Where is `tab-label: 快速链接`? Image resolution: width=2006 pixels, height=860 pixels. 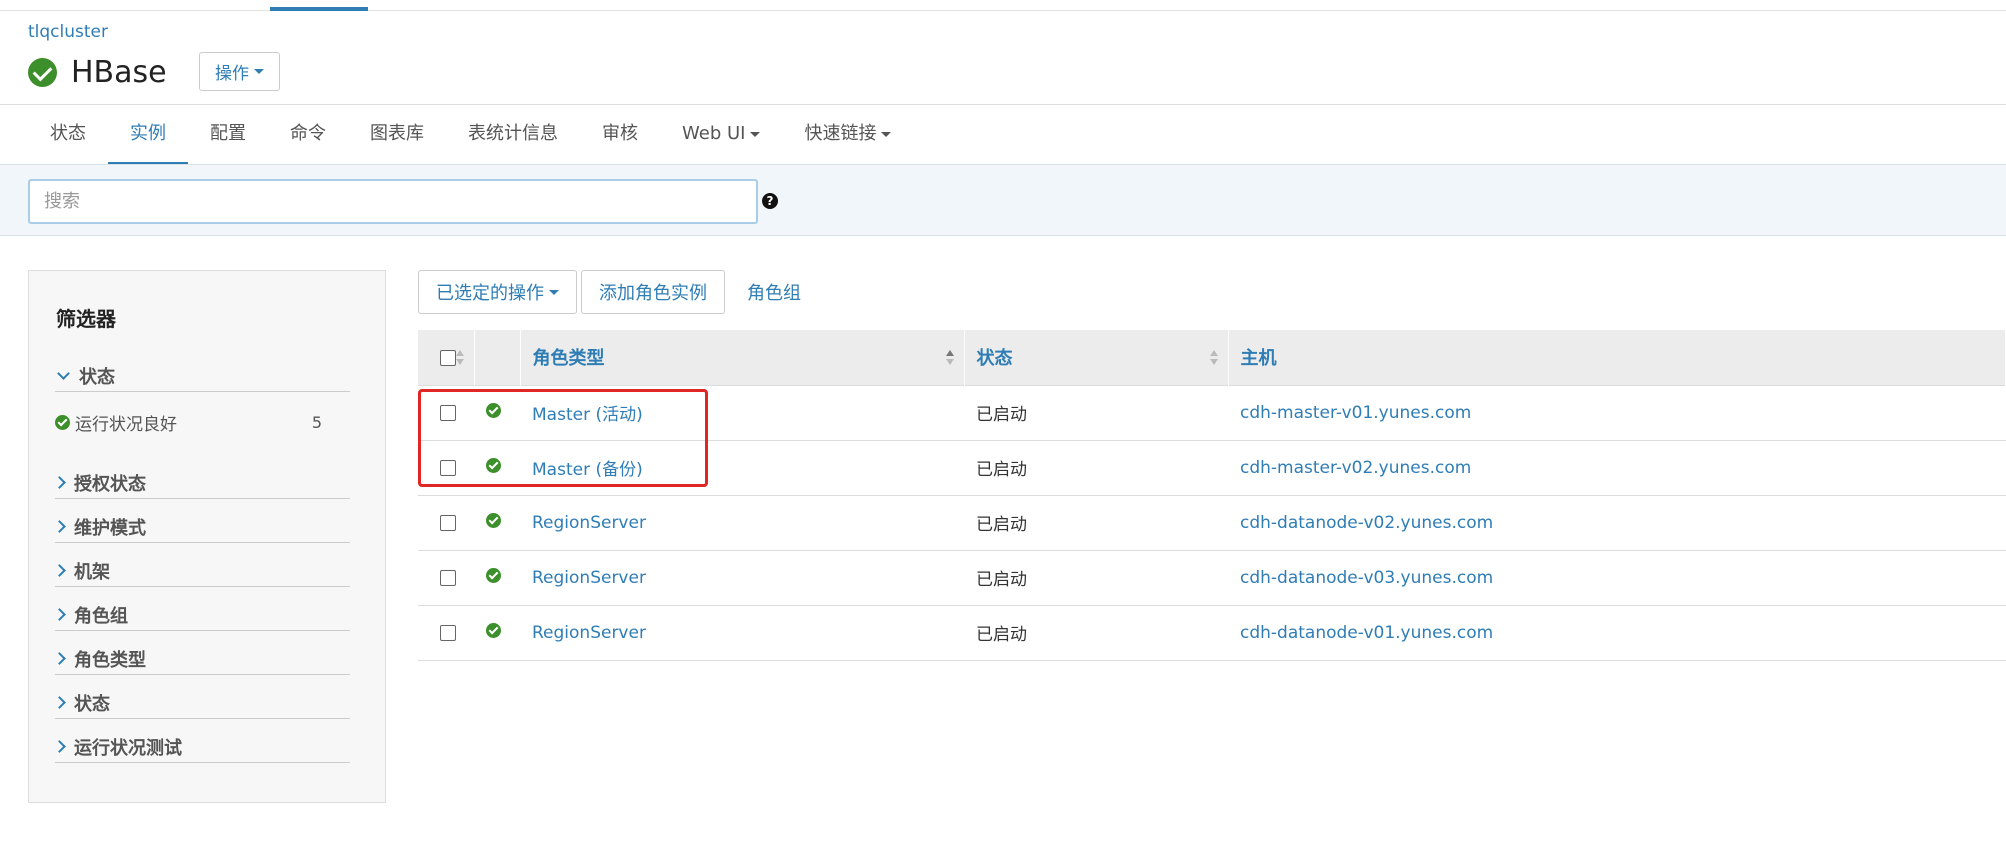 tab-label: 快速链接 is located at coordinates (840, 133).